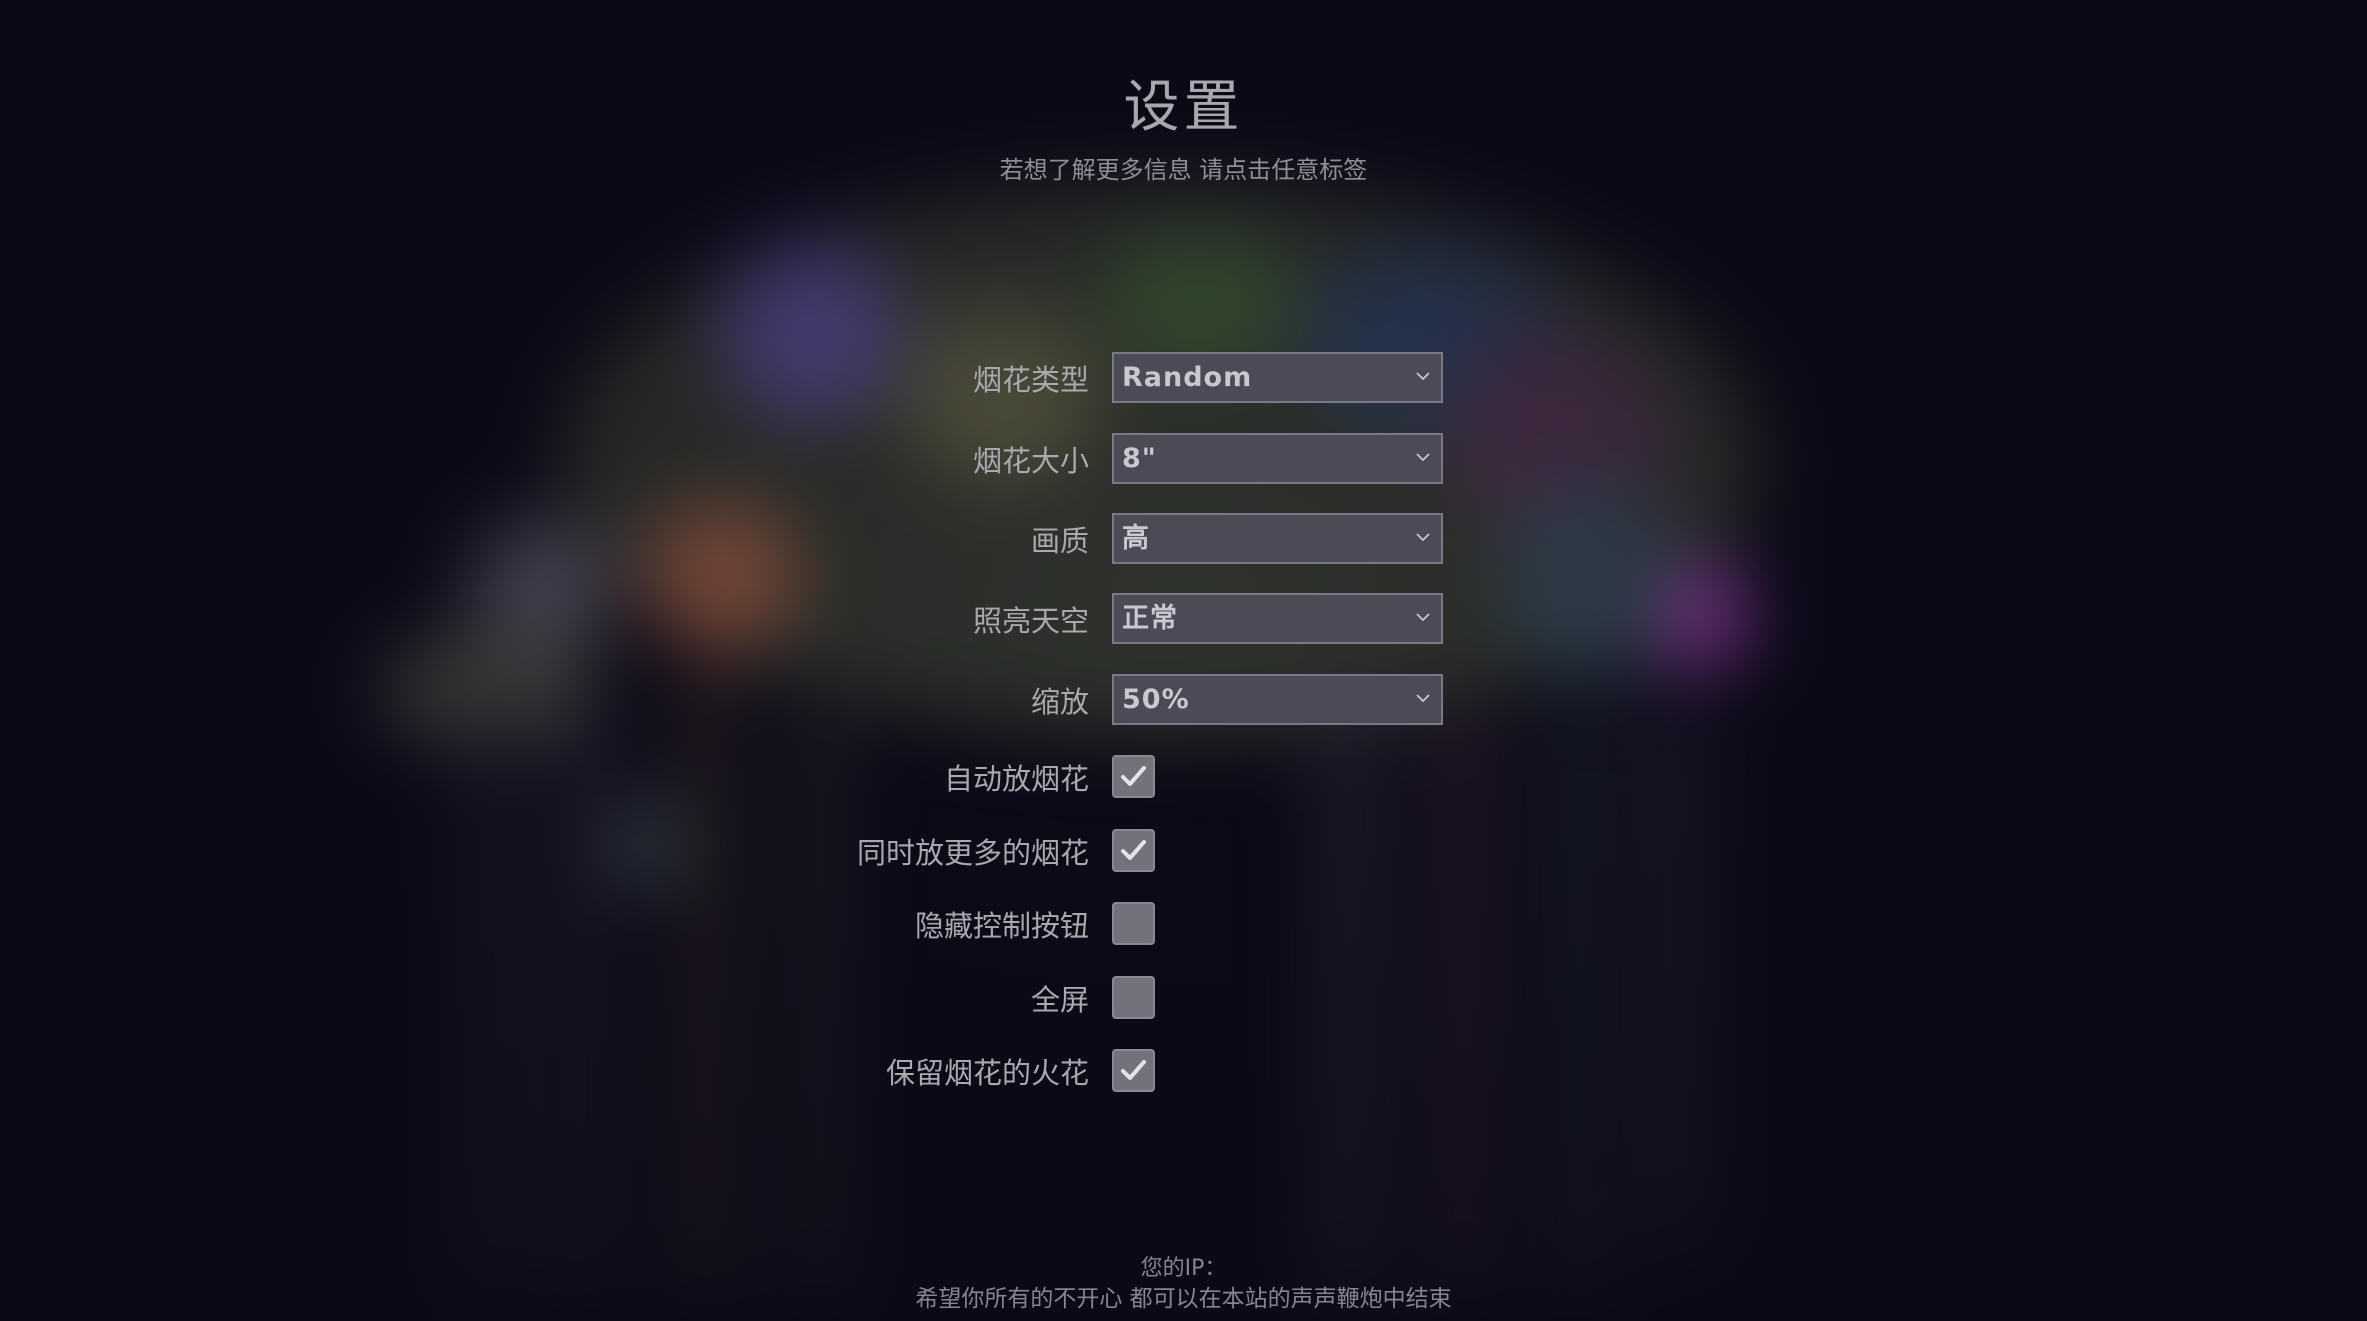  Describe the element at coordinates (1031, 459) in the screenshot. I see `shell-size-label: 烟花大小` at that location.